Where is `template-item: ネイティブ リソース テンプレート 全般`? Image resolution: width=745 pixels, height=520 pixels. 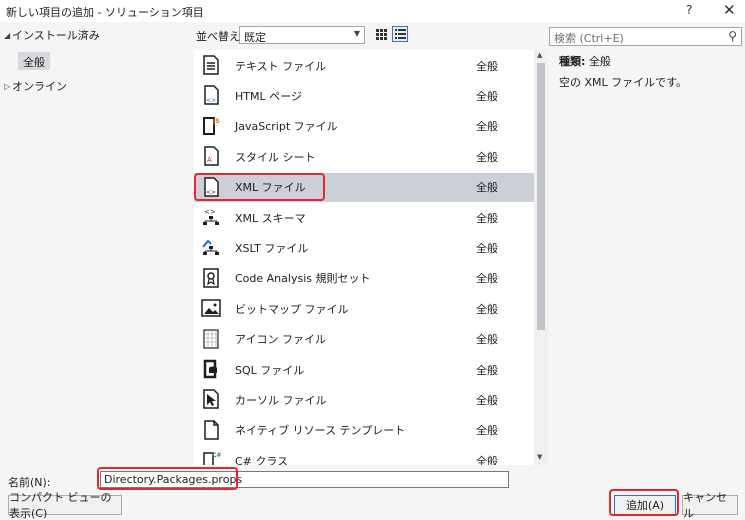 template-item: ネイティブ リソース テンプレート 全般 is located at coordinates (364, 430).